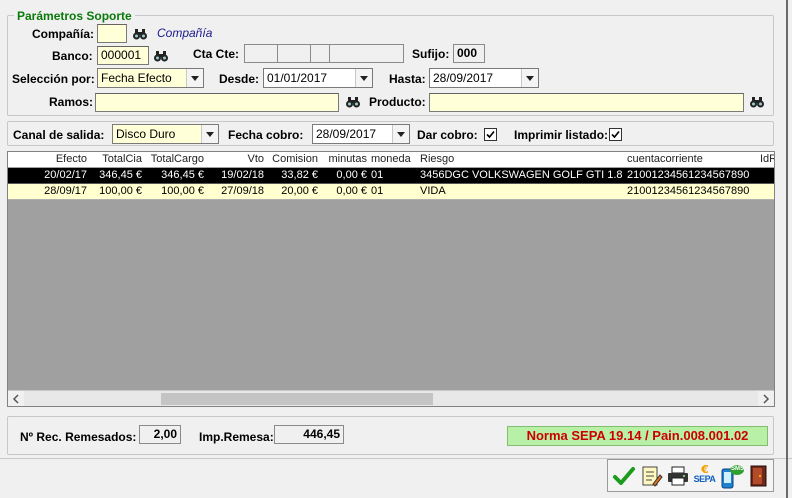 Image resolution: width=792 pixels, height=498 pixels. I want to click on dar-cobro-checkbox, so click(490, 134).